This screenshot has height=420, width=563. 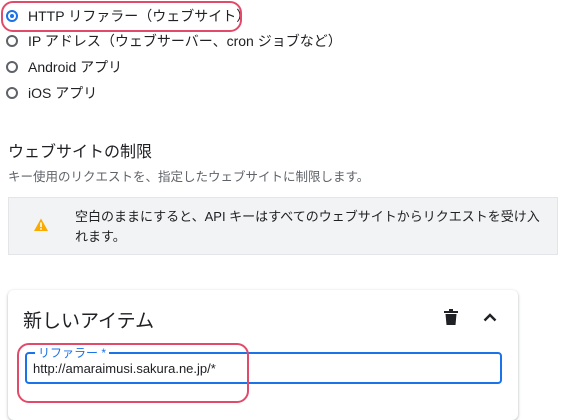 I want to click on radio-button-ip-address, so click(x=12, y=41).